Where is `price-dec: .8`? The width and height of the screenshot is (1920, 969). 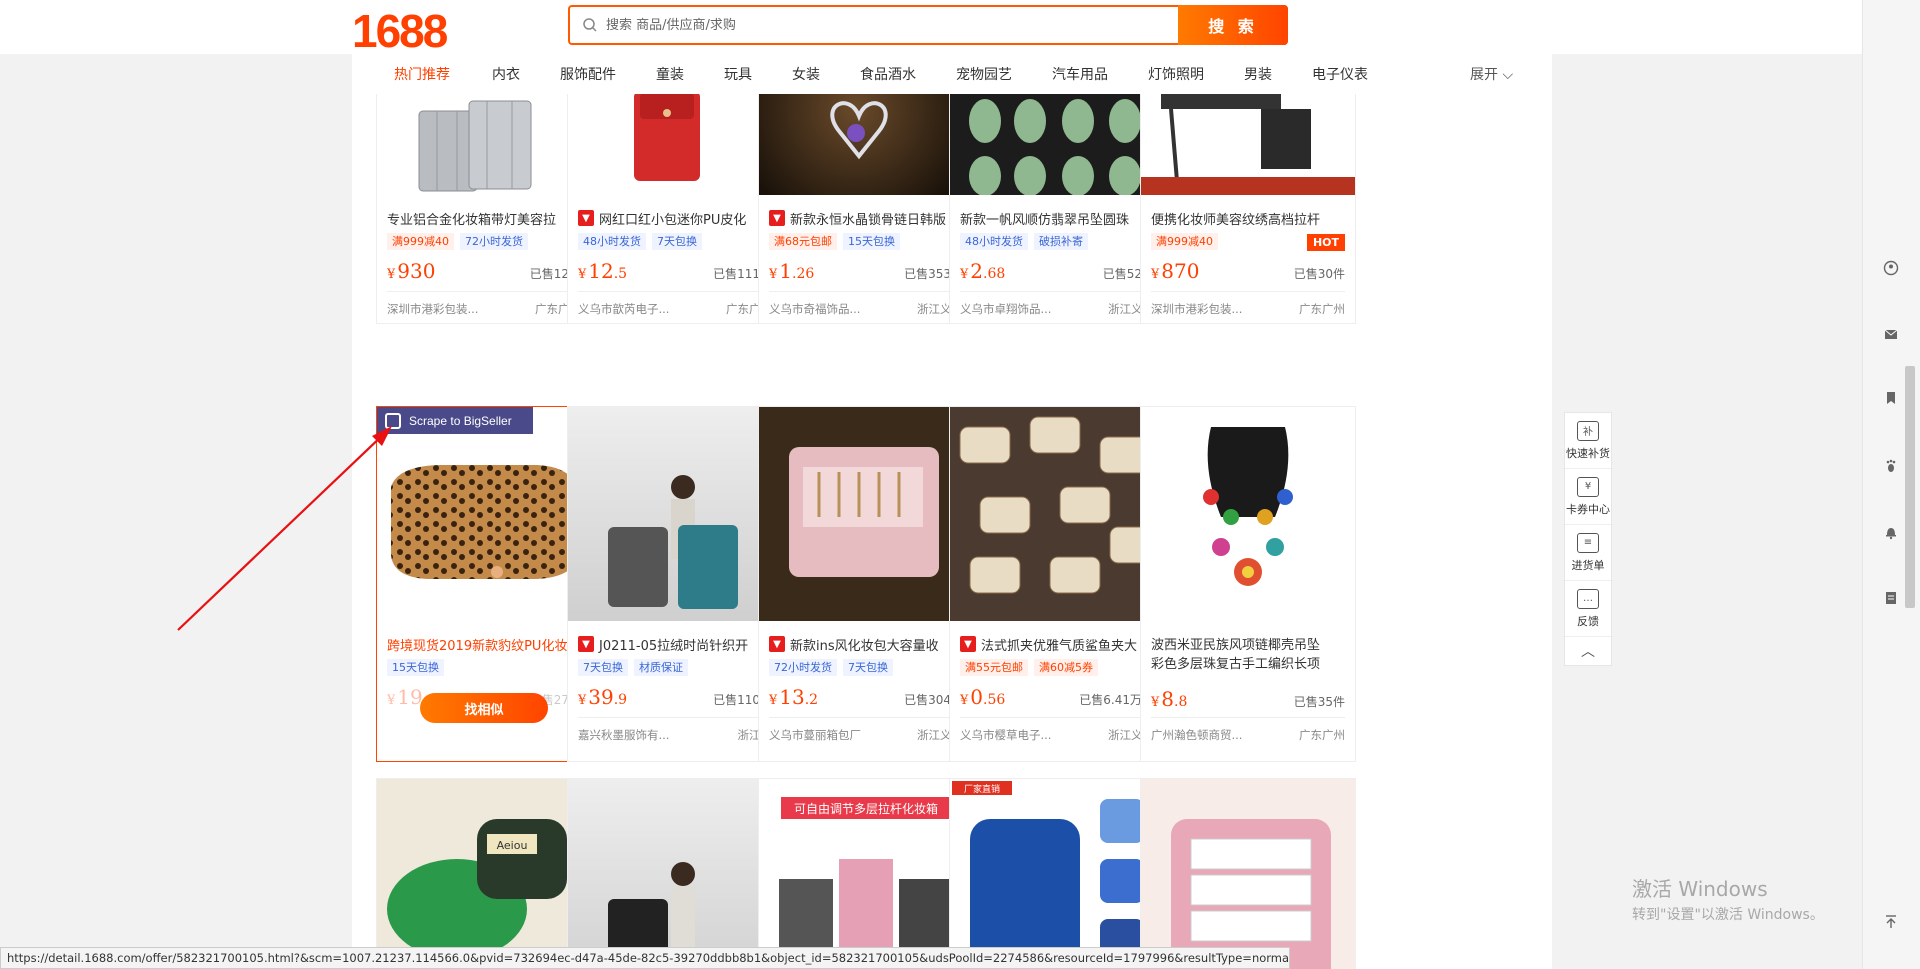
price-dec: .8 is located at coordinates (1181, 702).